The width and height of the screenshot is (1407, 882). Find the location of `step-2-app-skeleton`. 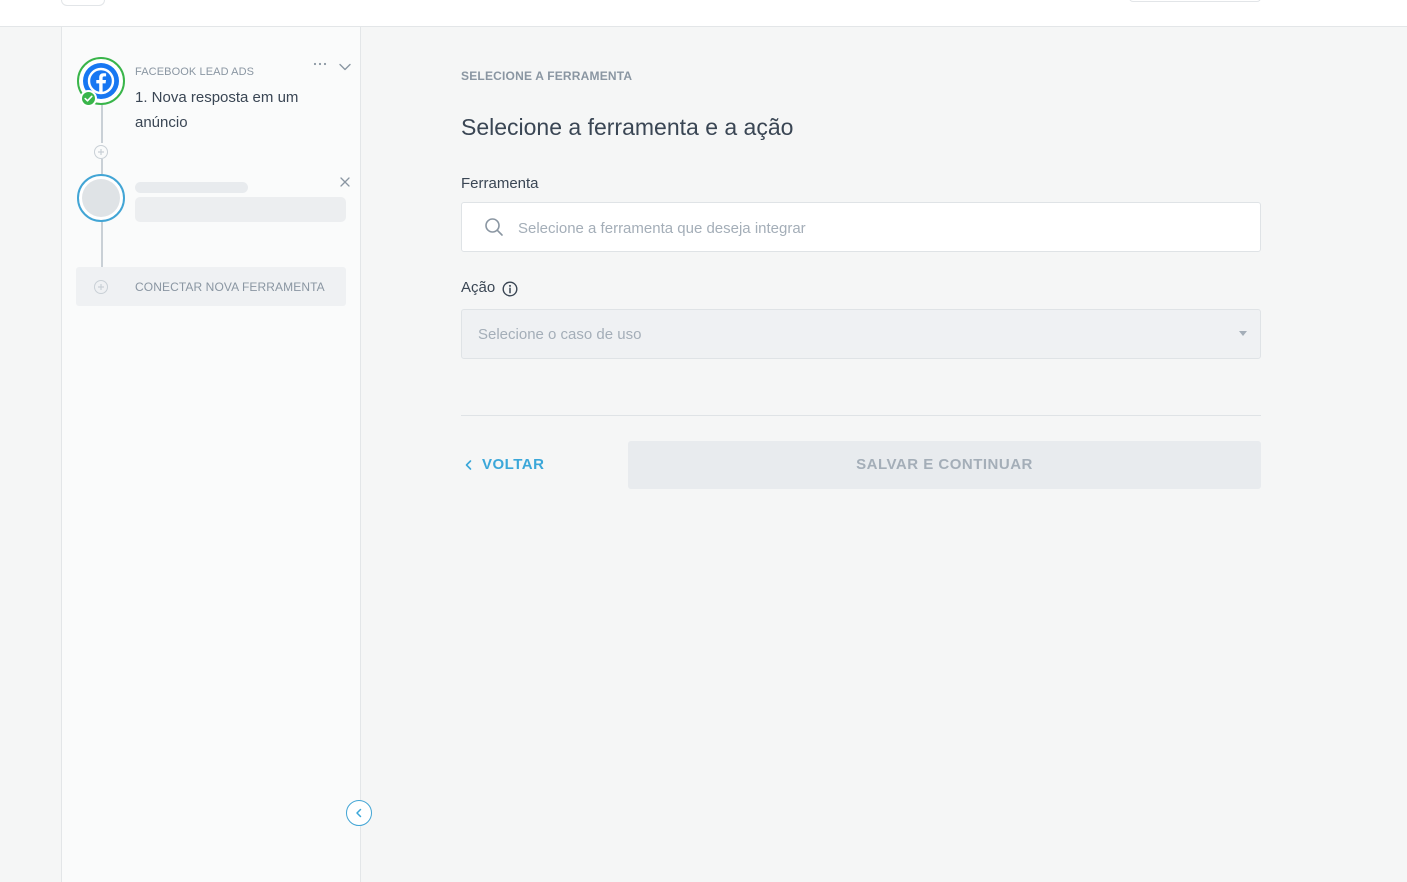

step-2-app-skeleton is located at coordinates (191, 187).